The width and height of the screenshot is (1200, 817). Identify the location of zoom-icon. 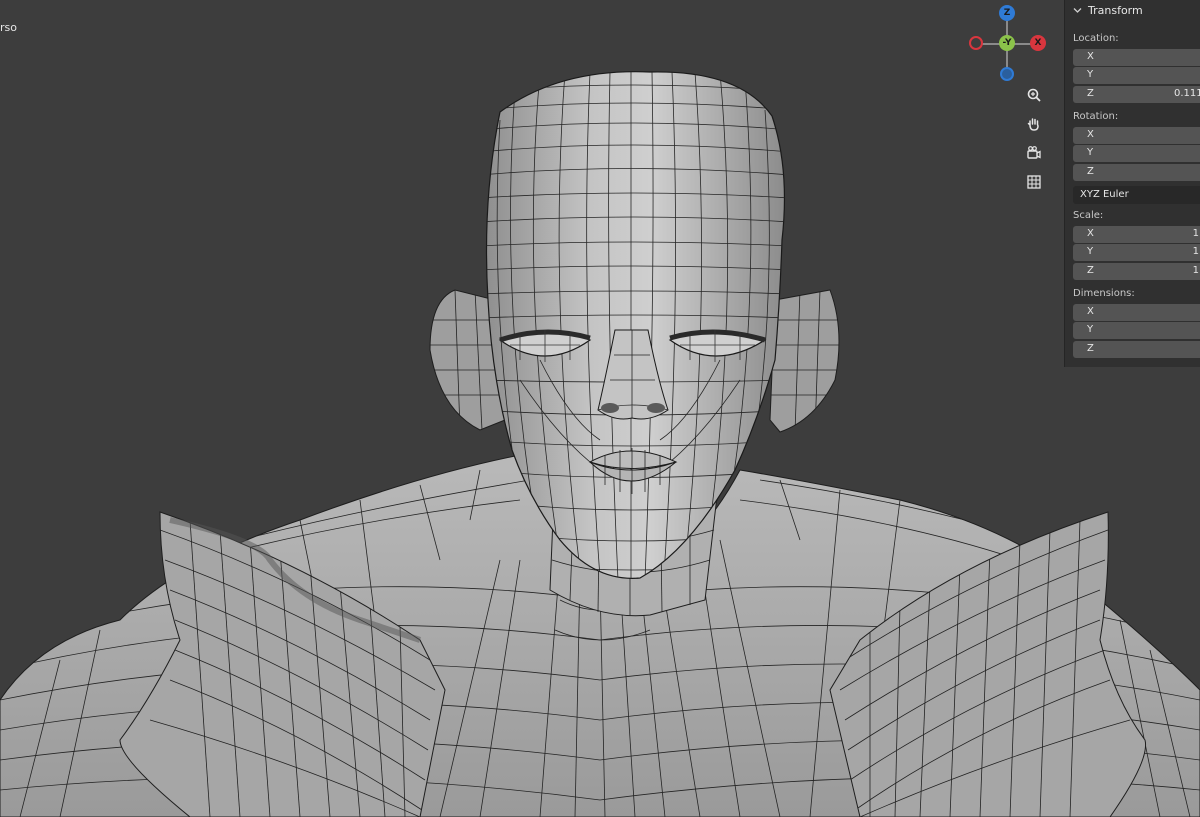
(1034, 95).